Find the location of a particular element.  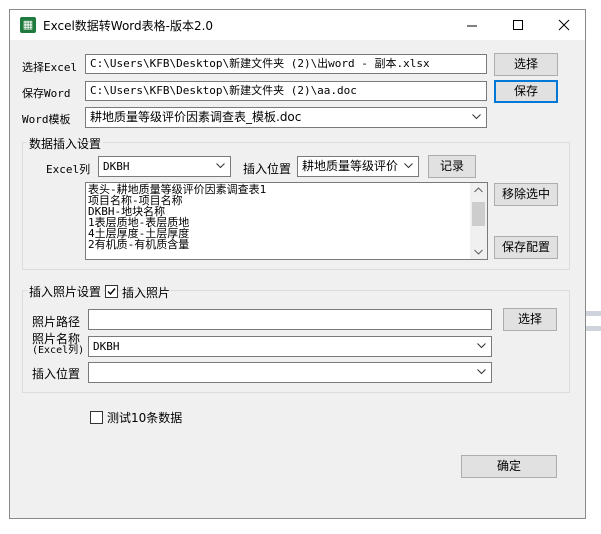

save-config-button: 保存配置 is located at coordinates (526, 247).